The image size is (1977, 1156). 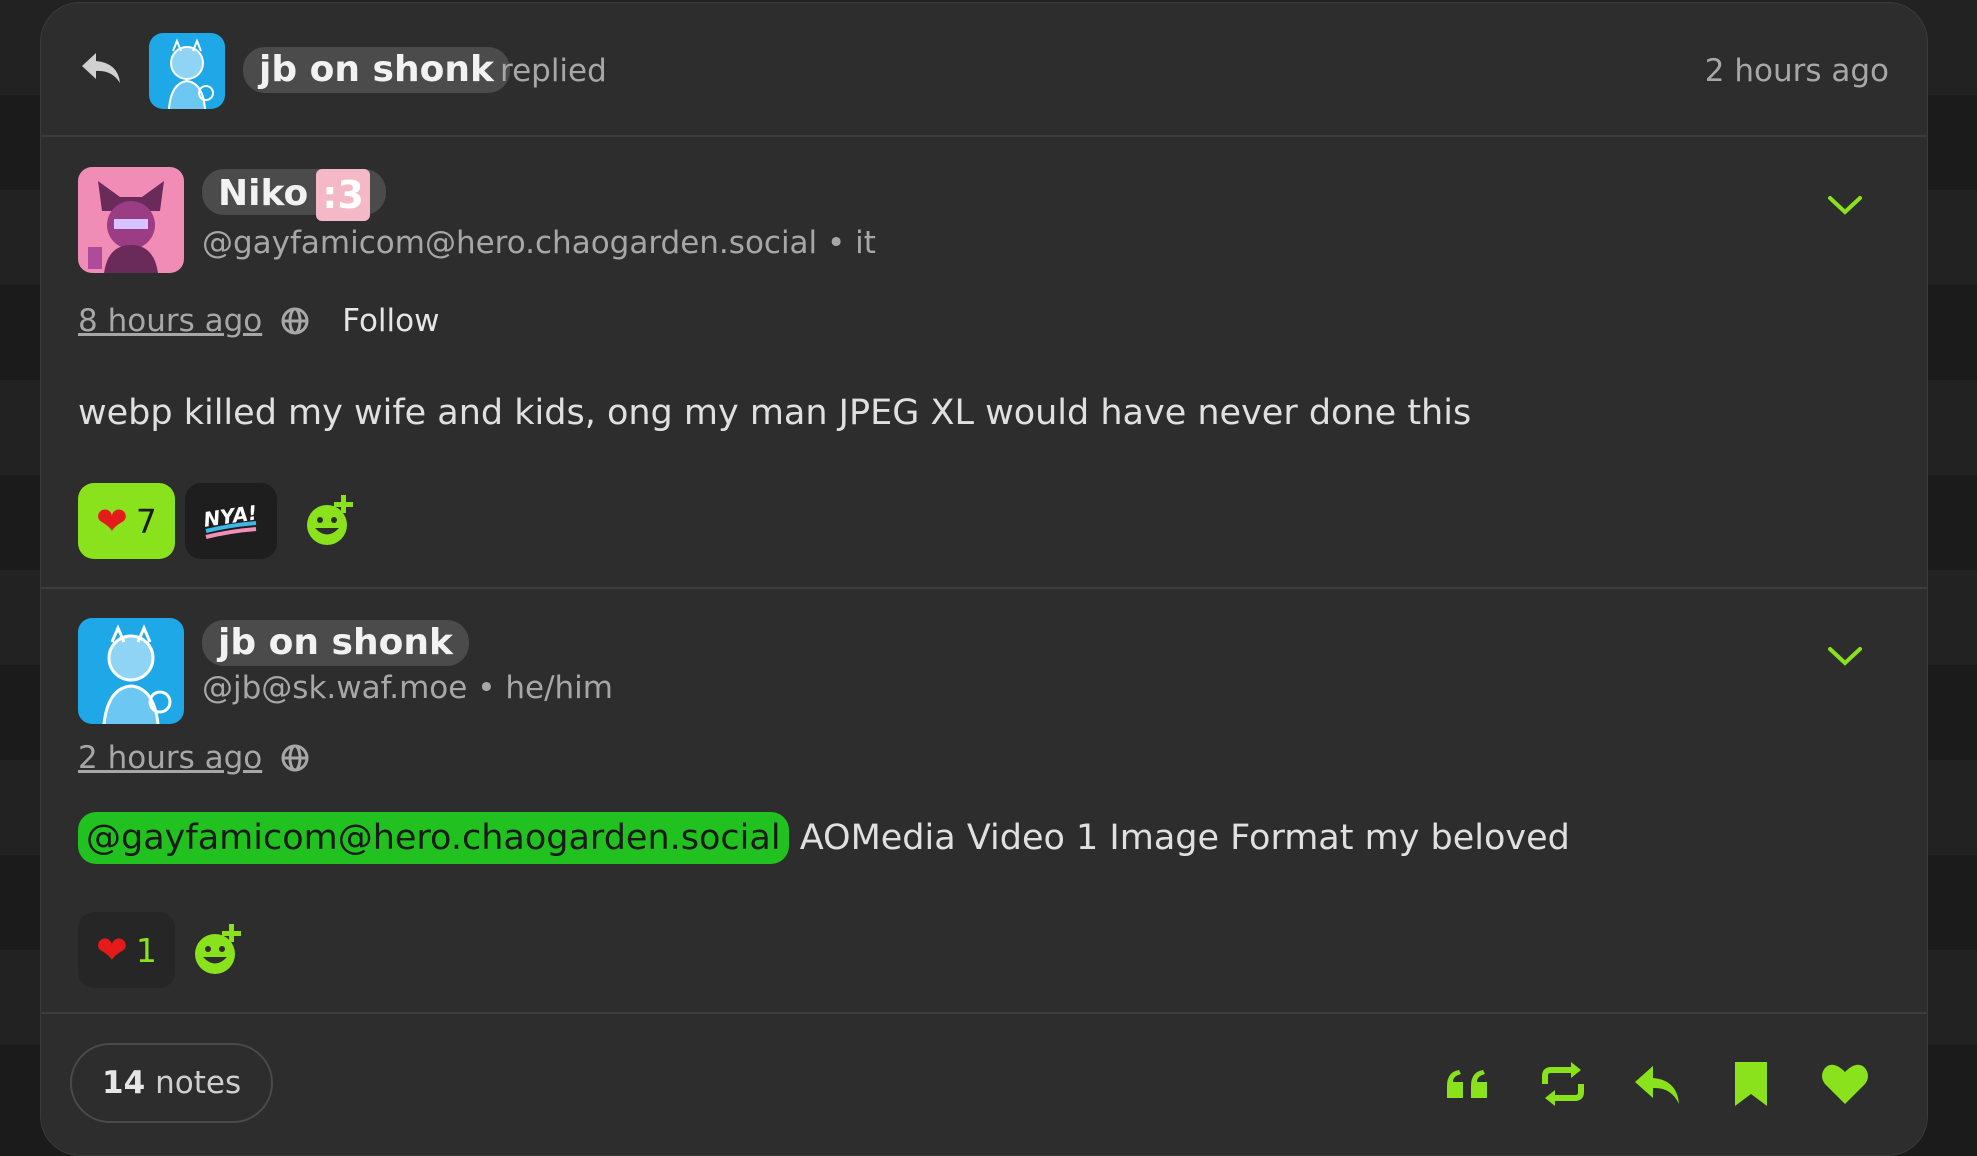 What do you see at coordinates (335, 643) in the screenshot?
I see `author-name: jb on shonk` at bounding box center [335, 643].